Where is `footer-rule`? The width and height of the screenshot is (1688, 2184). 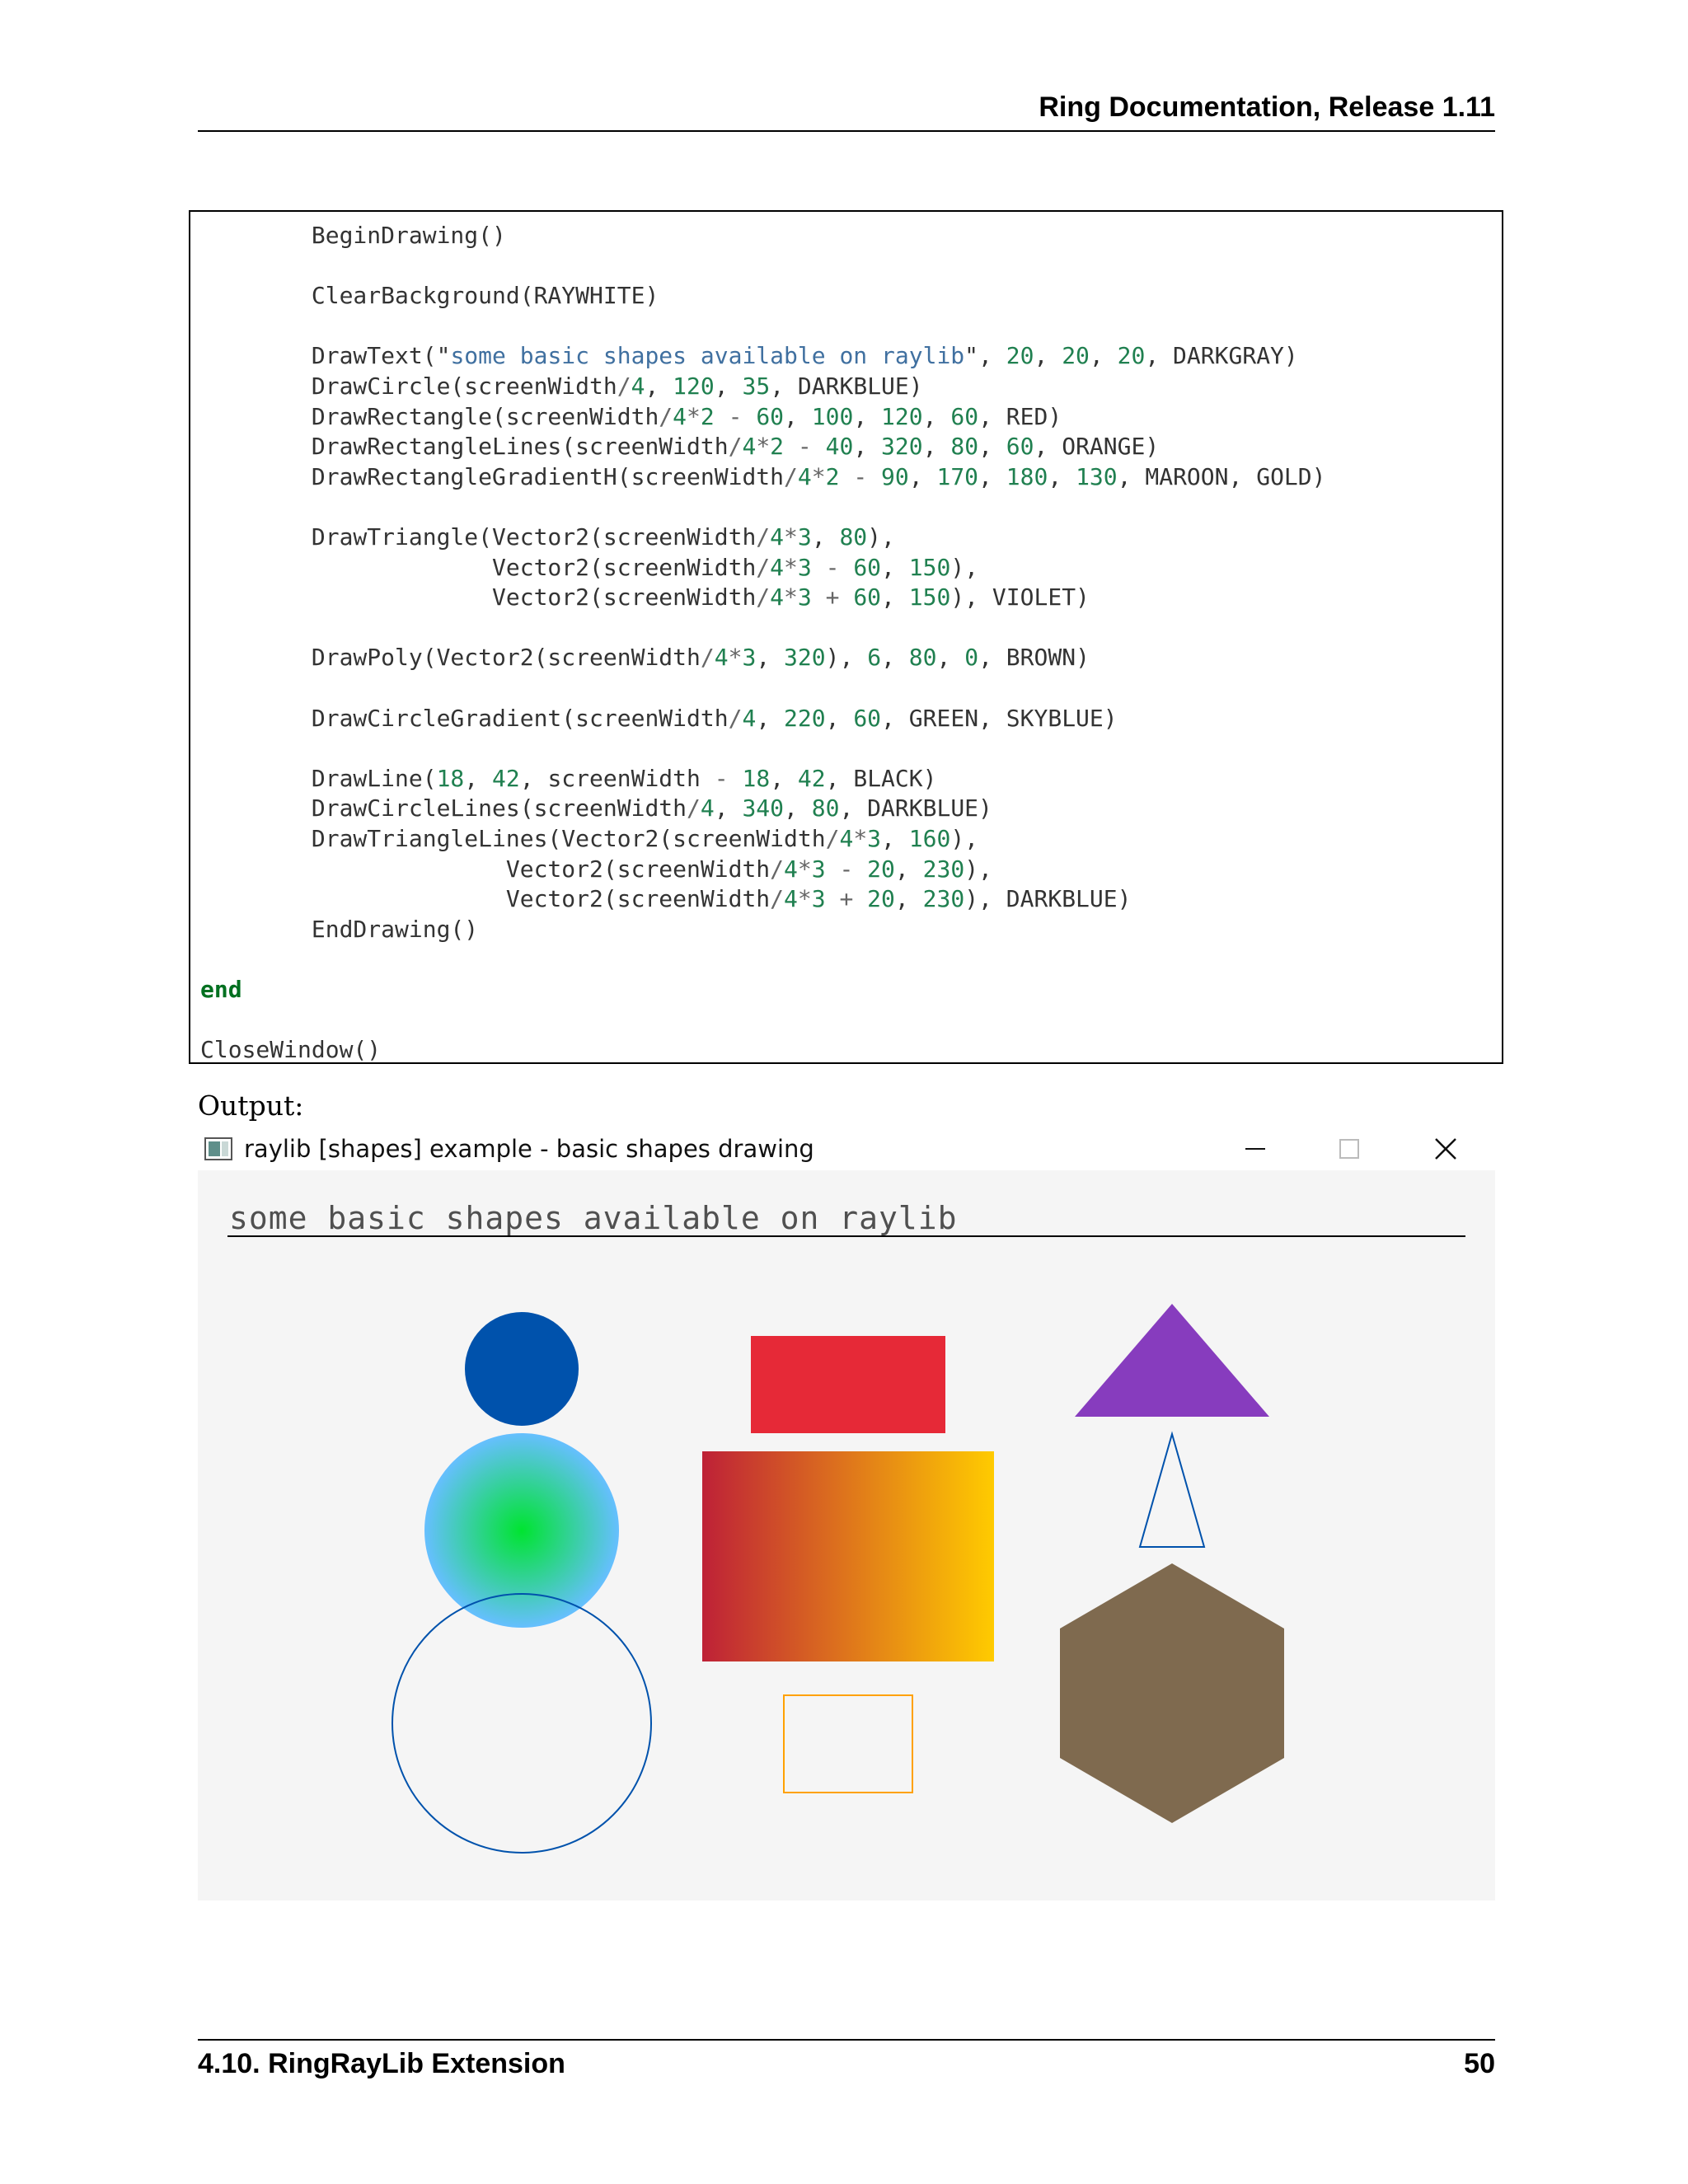
footer-rule is located at coordinates (847, 2040).